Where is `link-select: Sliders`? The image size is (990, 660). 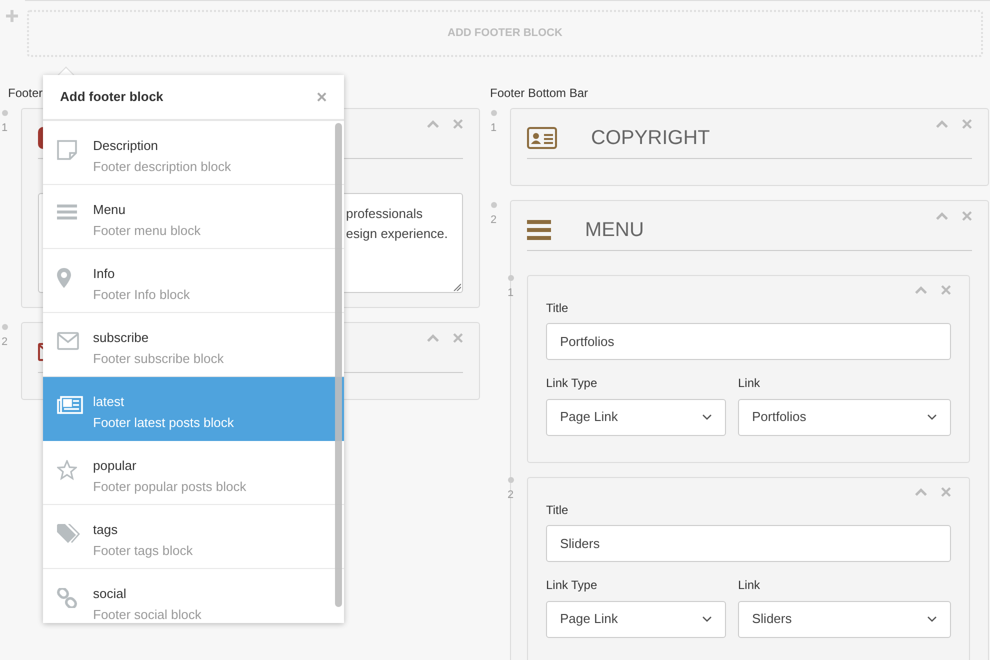 link-select: Sliders is located at coordinates (844, 619).